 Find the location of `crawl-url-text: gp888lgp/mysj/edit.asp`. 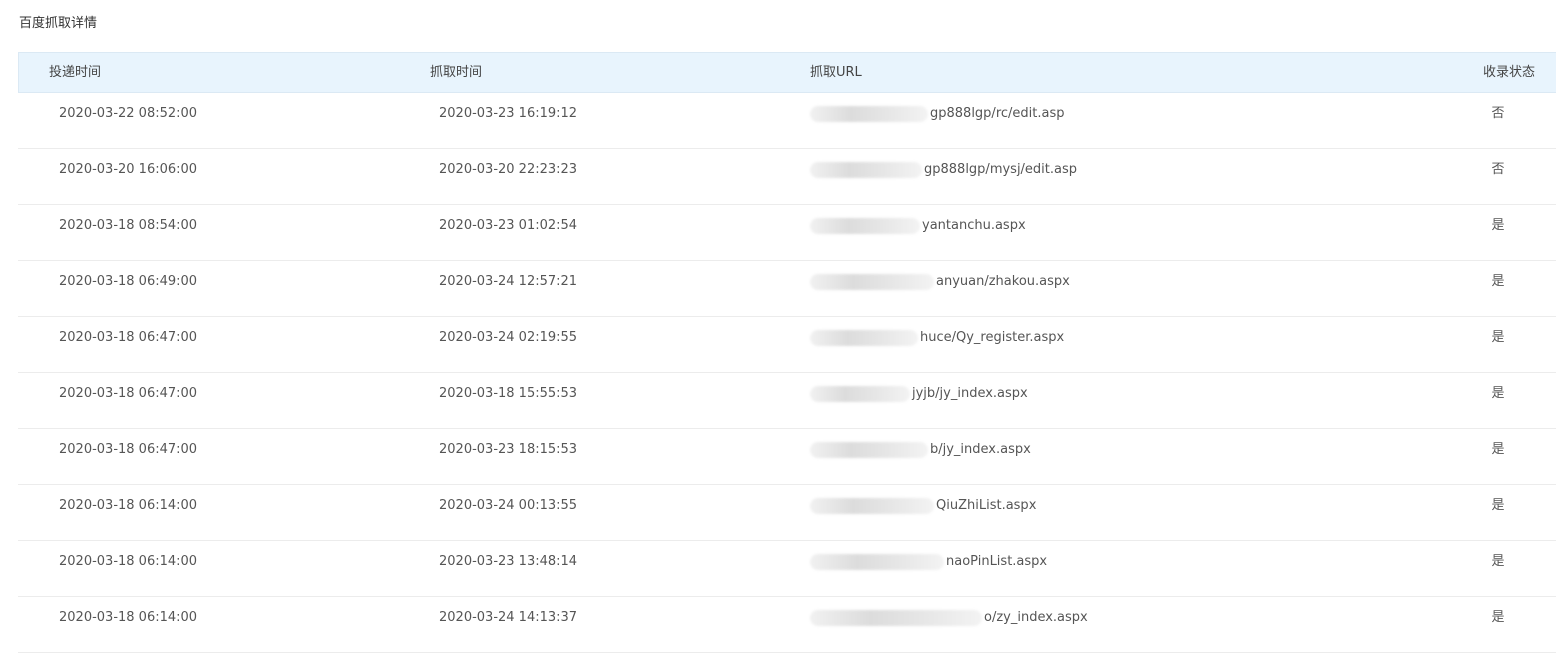

crawl-url-text: gp888lgp/mysj/edit.asp is located at coordinates (1001, 169).